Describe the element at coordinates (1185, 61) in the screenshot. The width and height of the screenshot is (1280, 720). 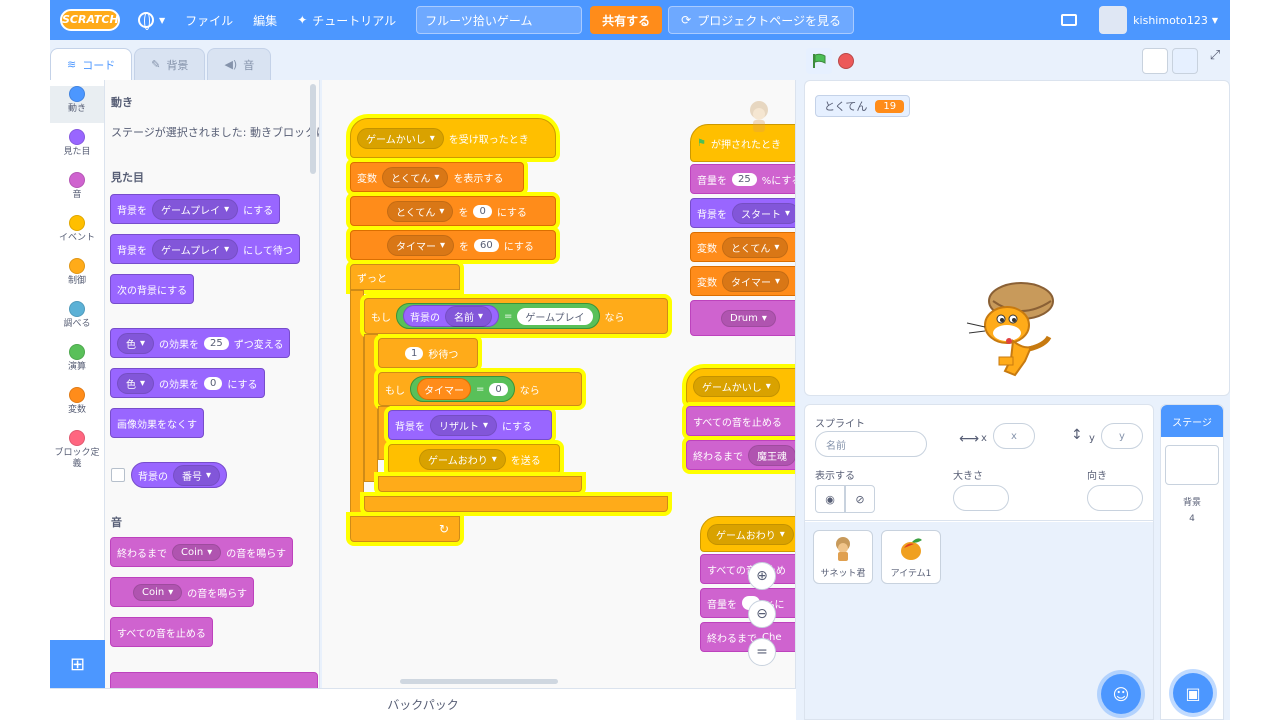
I see `large-stage-button` at that location.